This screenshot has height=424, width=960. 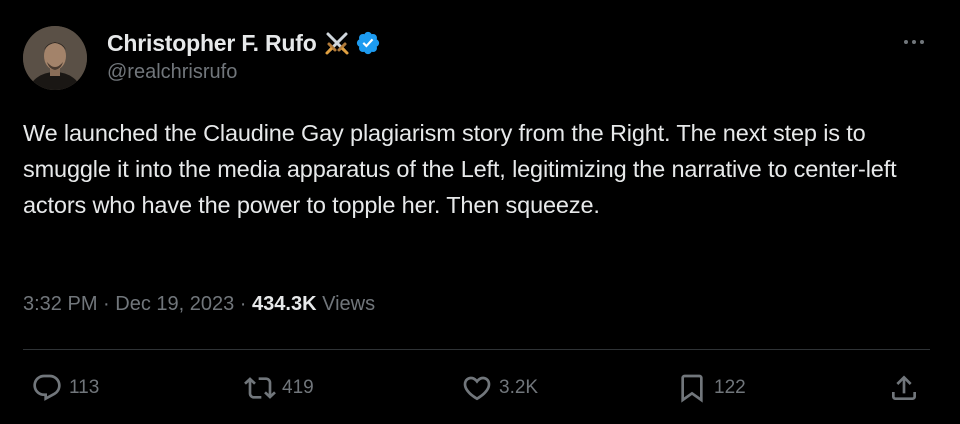 I want to click on bookmark-button: 122, so click(x=711, y=388).